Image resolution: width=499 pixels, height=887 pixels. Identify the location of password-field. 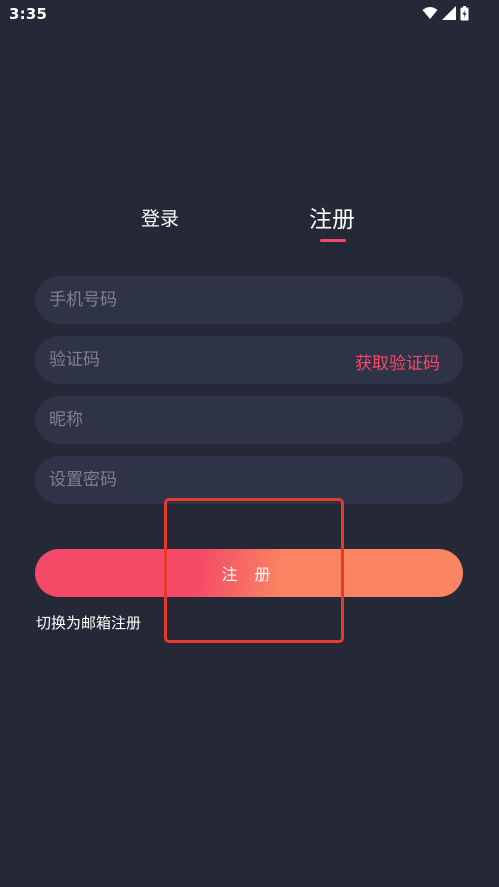
(249, 480).